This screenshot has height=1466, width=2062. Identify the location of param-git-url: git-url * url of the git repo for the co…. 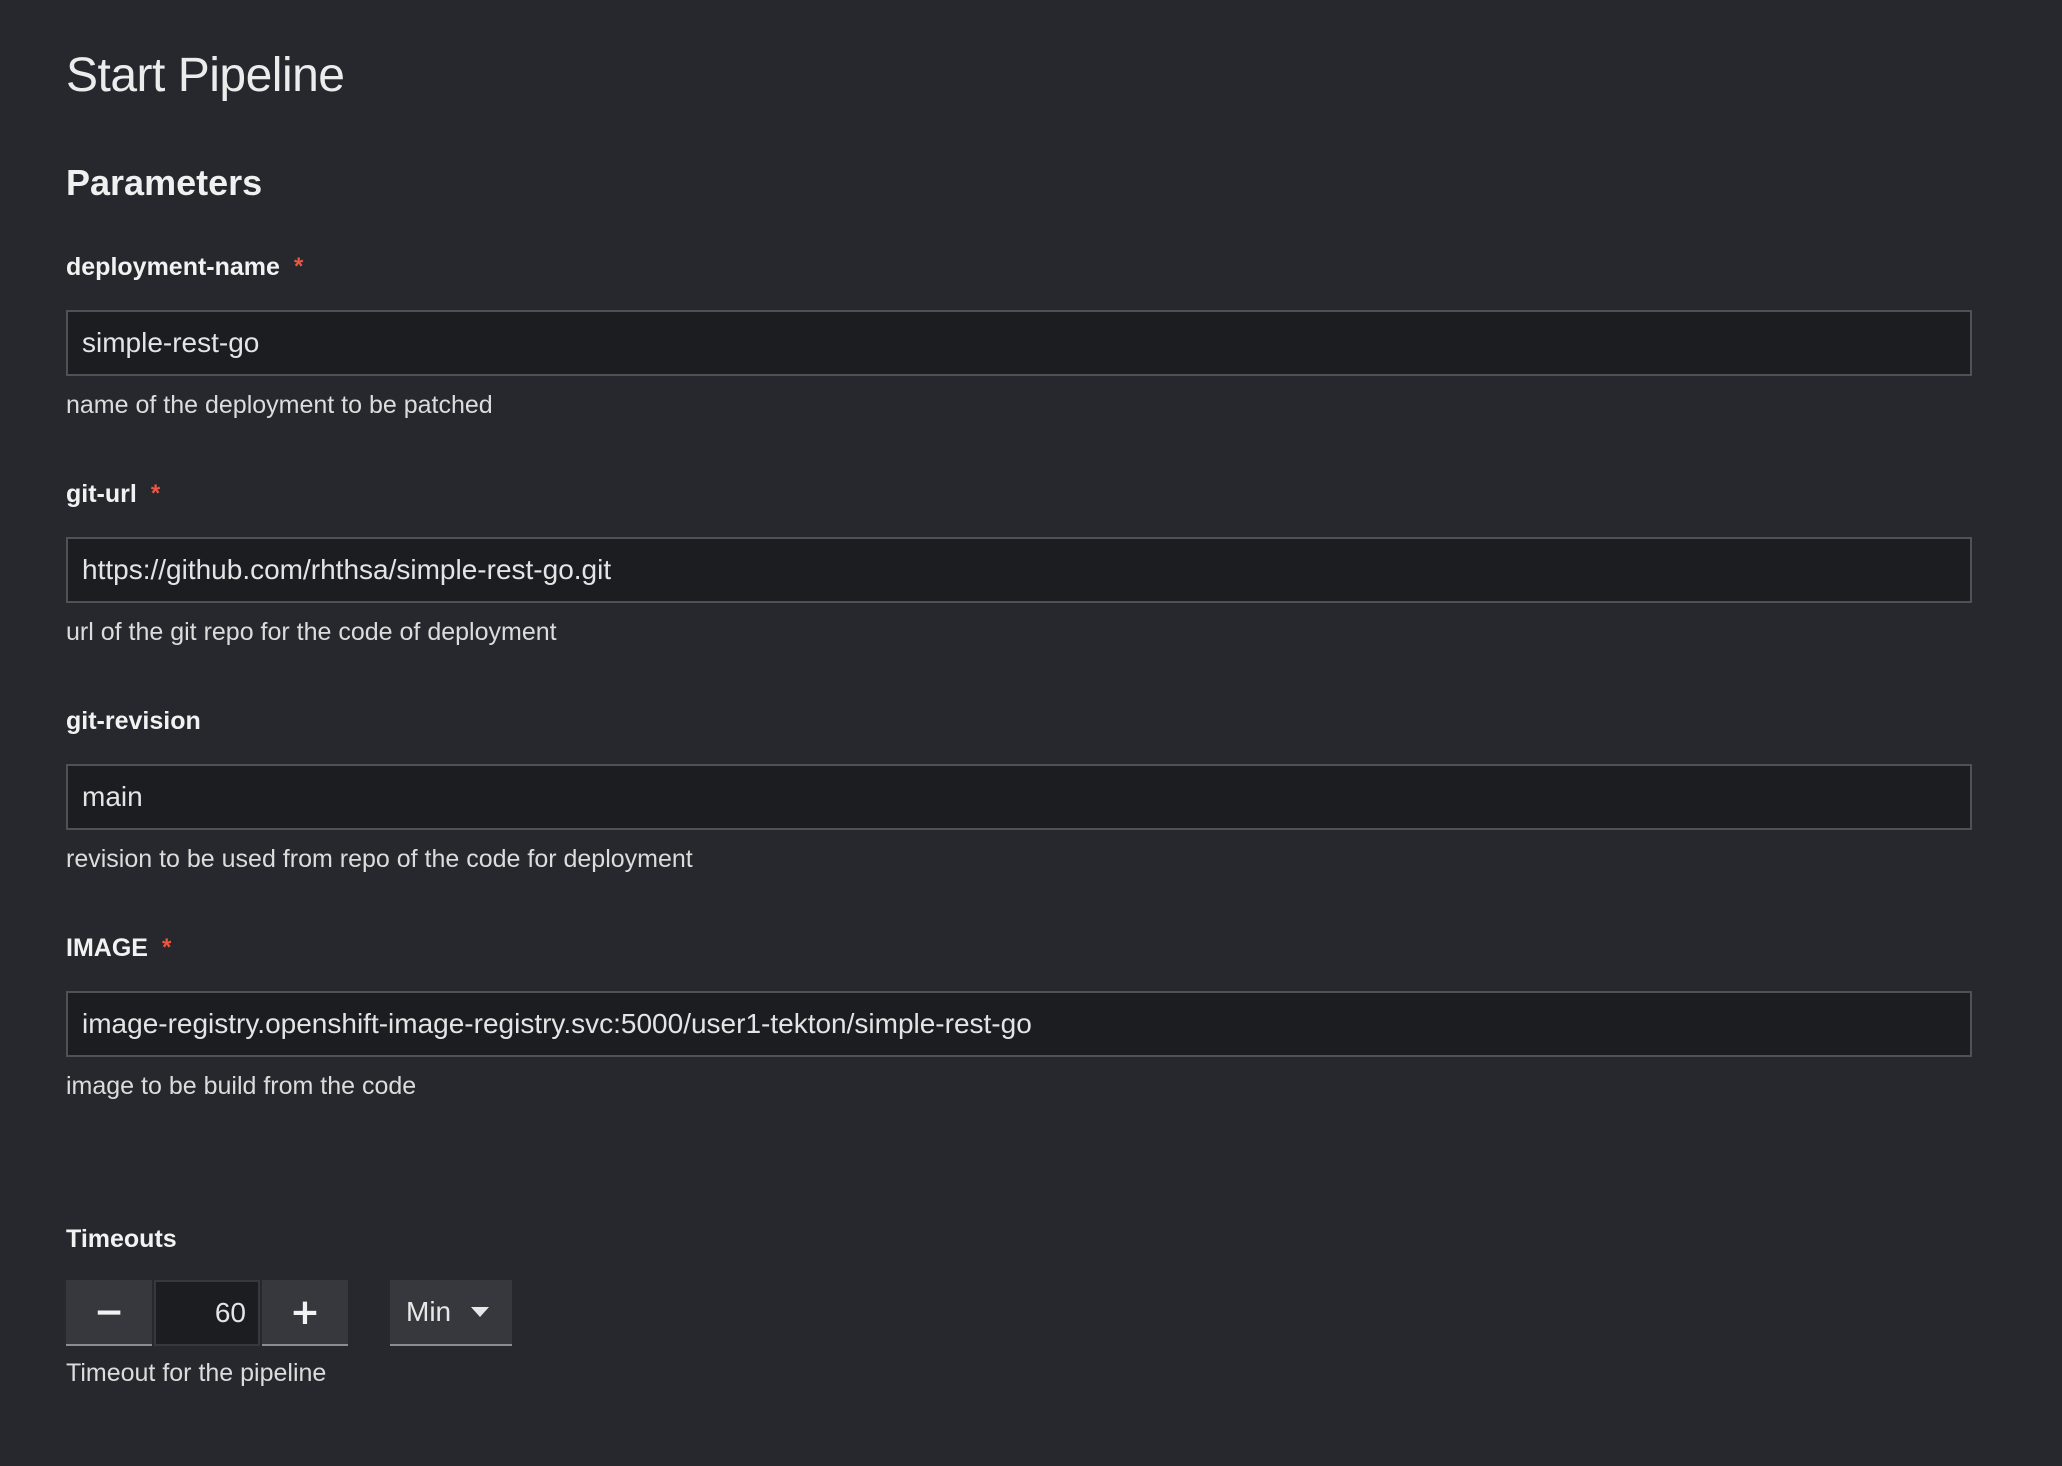
(1019, 564).